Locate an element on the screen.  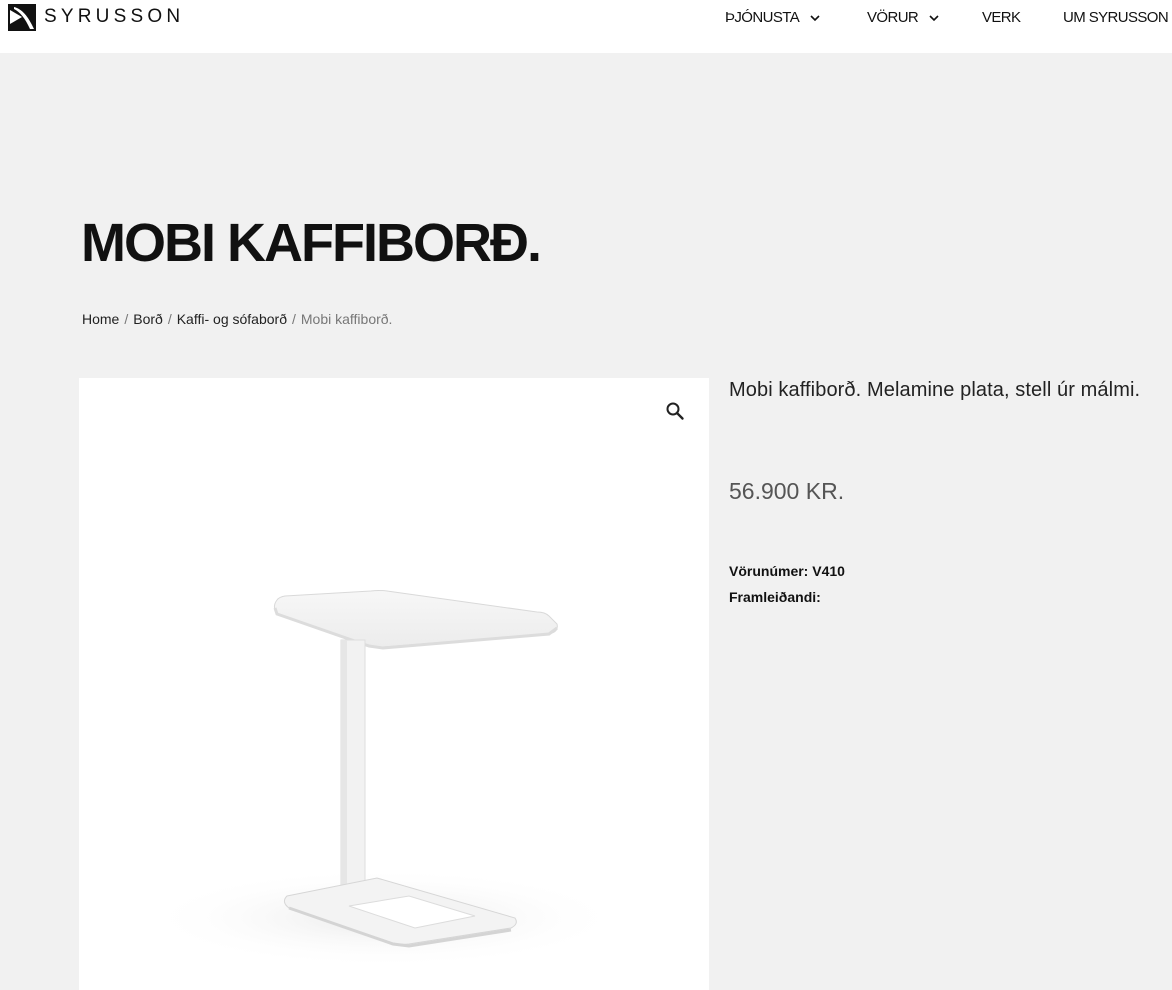
sku-value: V410 is located at coordinates (828, 571).